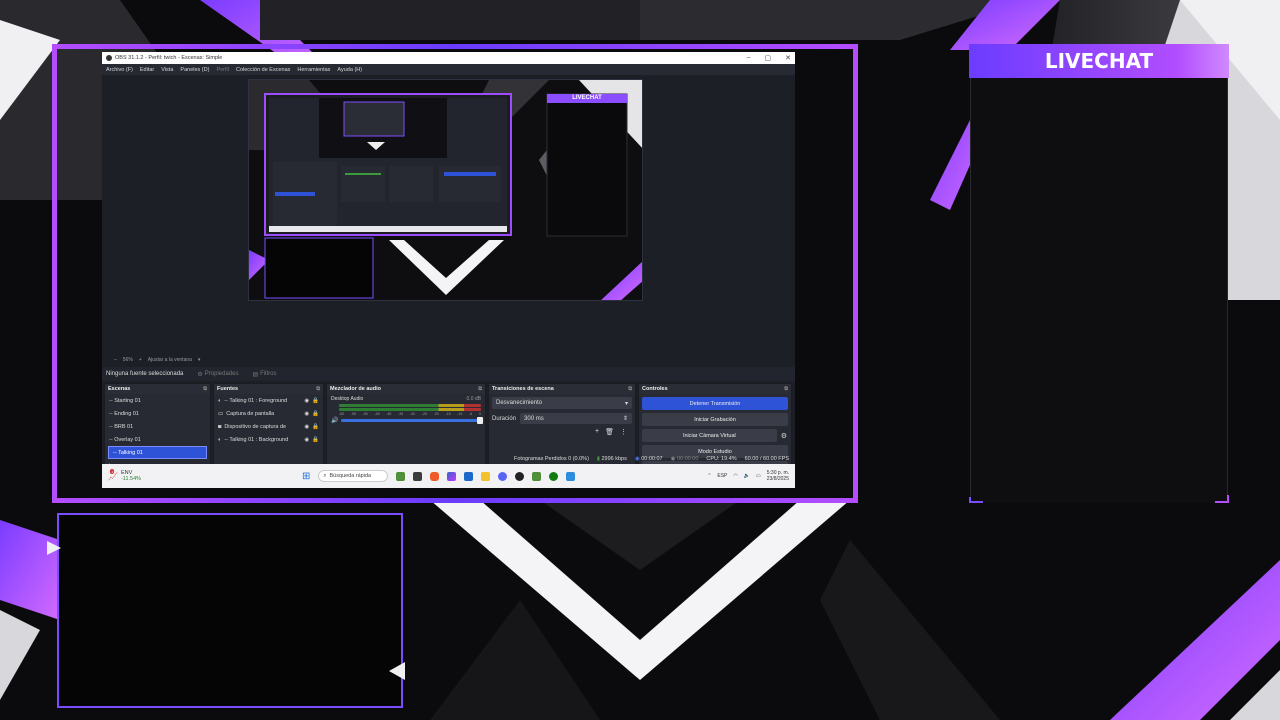 Image resolution: width=1280 pixels, height=720 pixels. Describe the element at coordinates (263, 70) in the screenshot. I see `menu-scene-collection: Colección de Escenas` at that location.